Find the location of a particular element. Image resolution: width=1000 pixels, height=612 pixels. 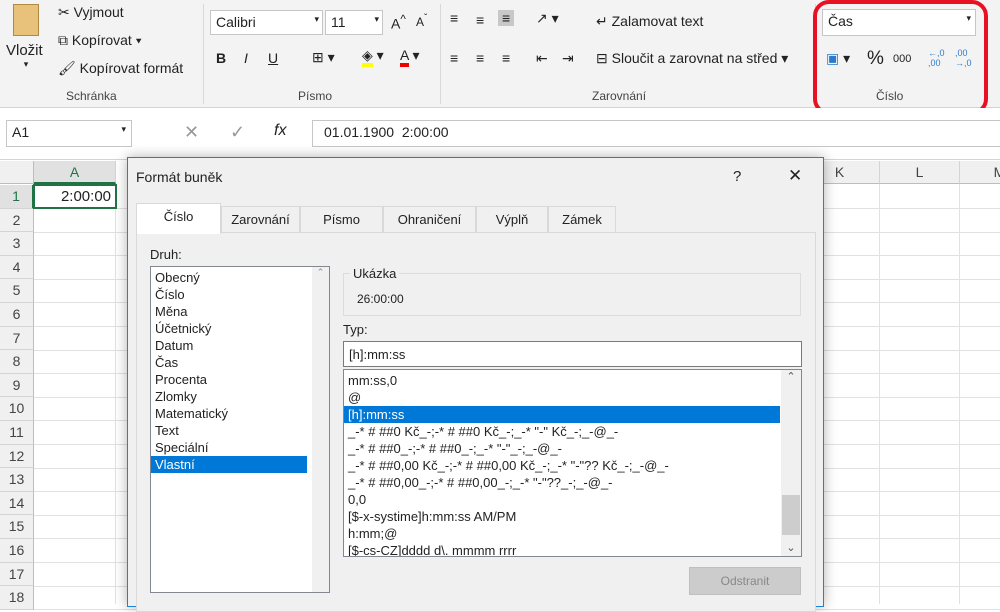

close-button: ✕ is located at coordinates (795, 176).